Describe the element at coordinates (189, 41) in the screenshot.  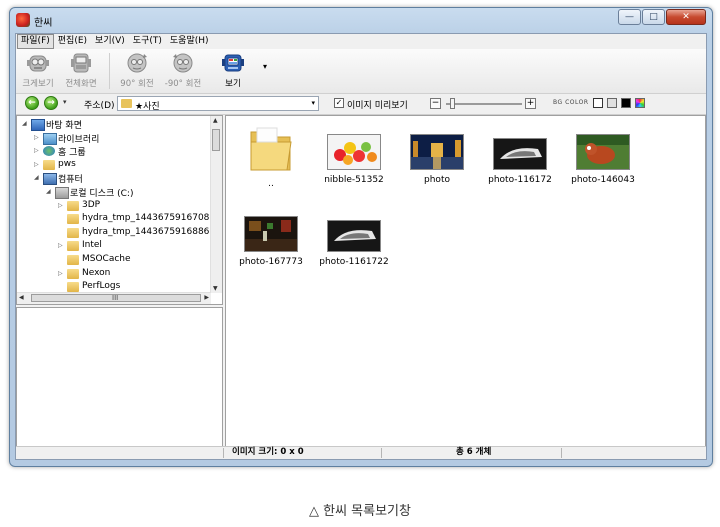
I see `menu-help: 도움말(H)` at that location.